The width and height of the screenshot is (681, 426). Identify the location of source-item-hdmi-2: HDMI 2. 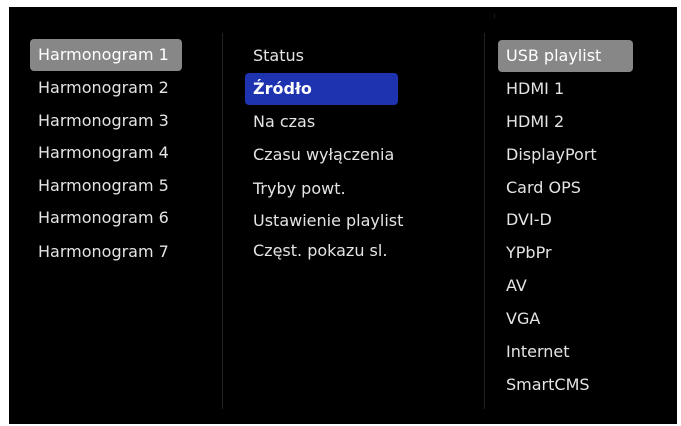
(565, 122).